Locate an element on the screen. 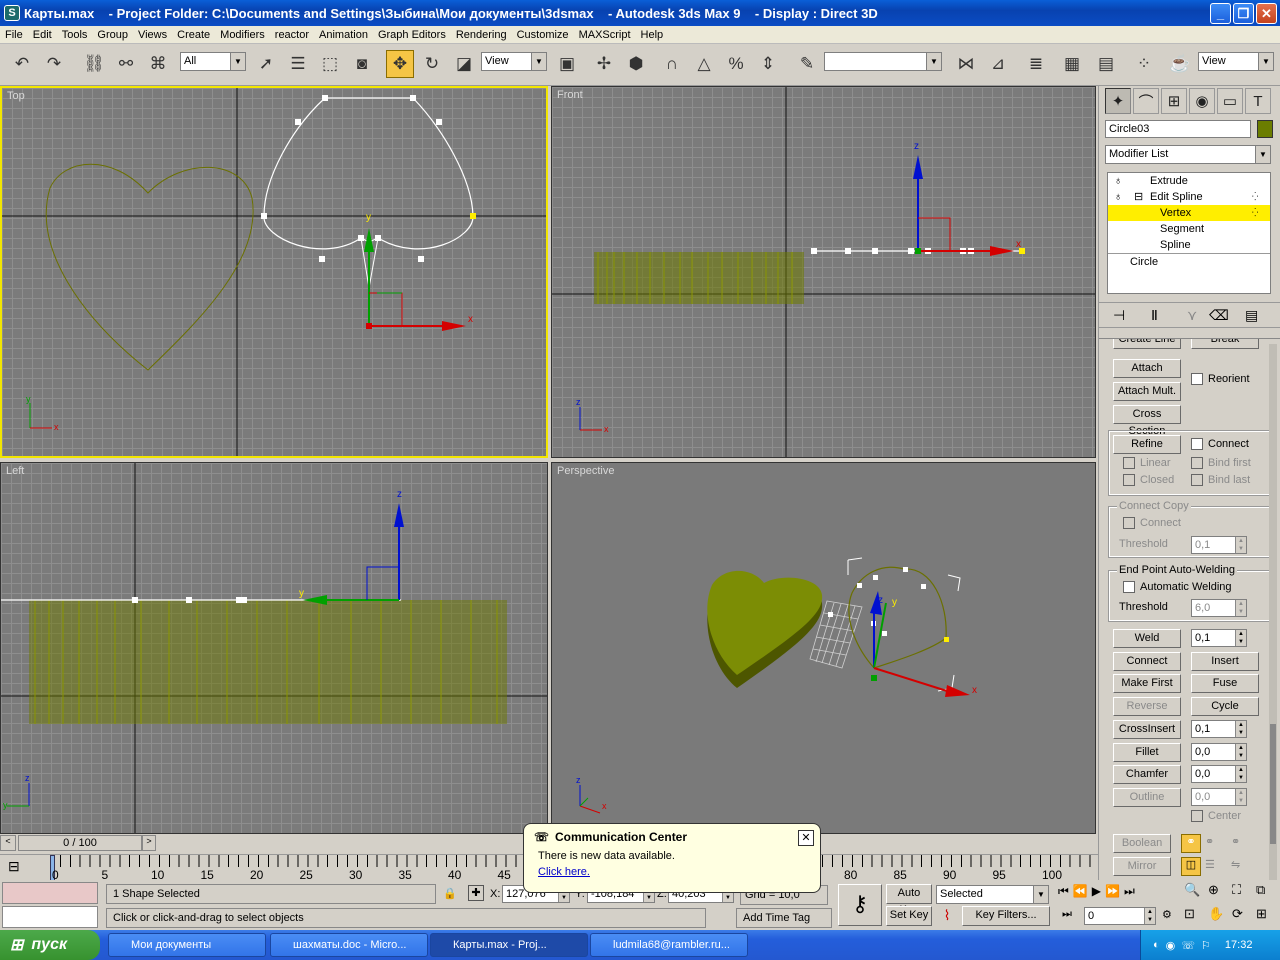 Image resolution: width=1280 pixels, height=960 pixels. zoom-all-icon: ⊕ is located at coordinates (1219, 893).